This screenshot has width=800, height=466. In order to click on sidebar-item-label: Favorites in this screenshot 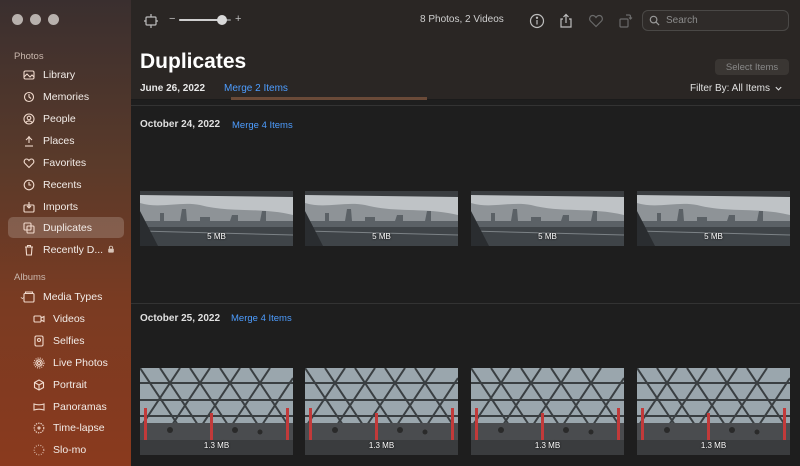, I will do `click(65, 162)`.